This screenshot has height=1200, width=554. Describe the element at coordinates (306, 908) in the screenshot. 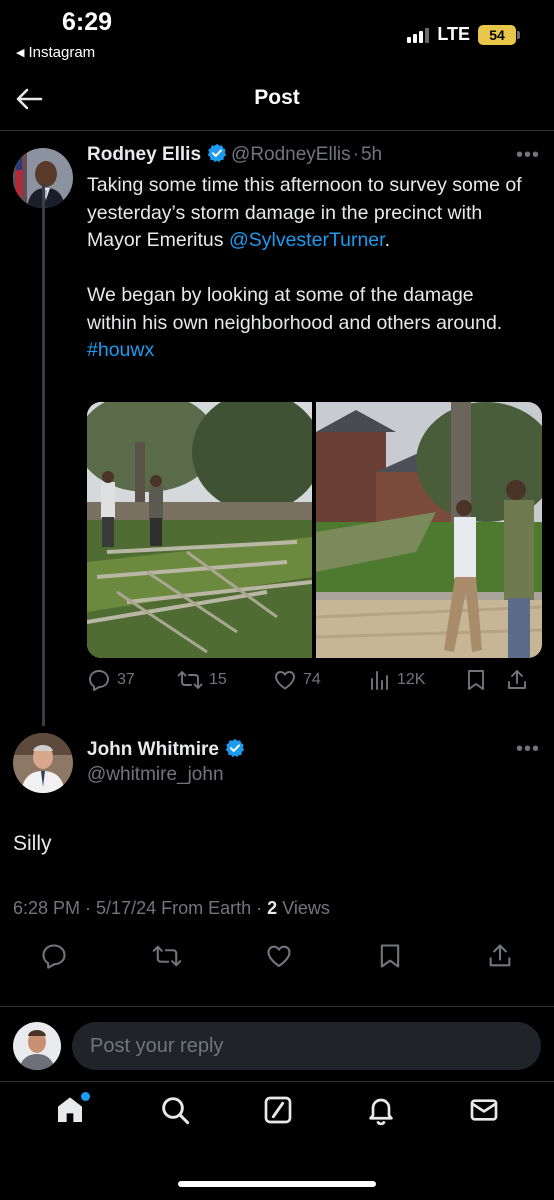

I see `reply-views-label: Views` at that location.